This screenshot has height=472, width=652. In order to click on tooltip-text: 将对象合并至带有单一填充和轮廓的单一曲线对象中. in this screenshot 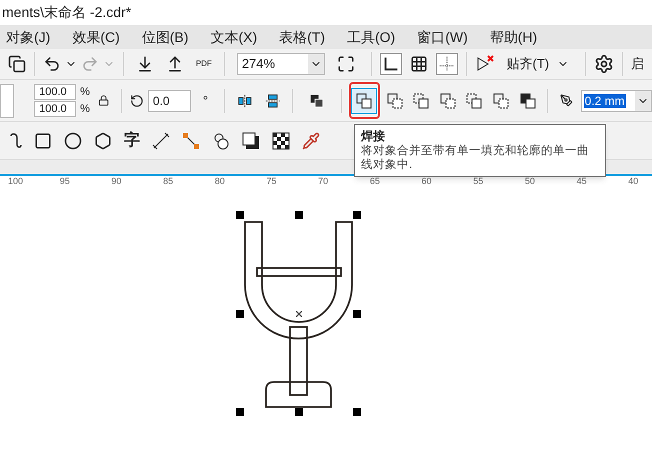, I will do `click(475, 158)`.